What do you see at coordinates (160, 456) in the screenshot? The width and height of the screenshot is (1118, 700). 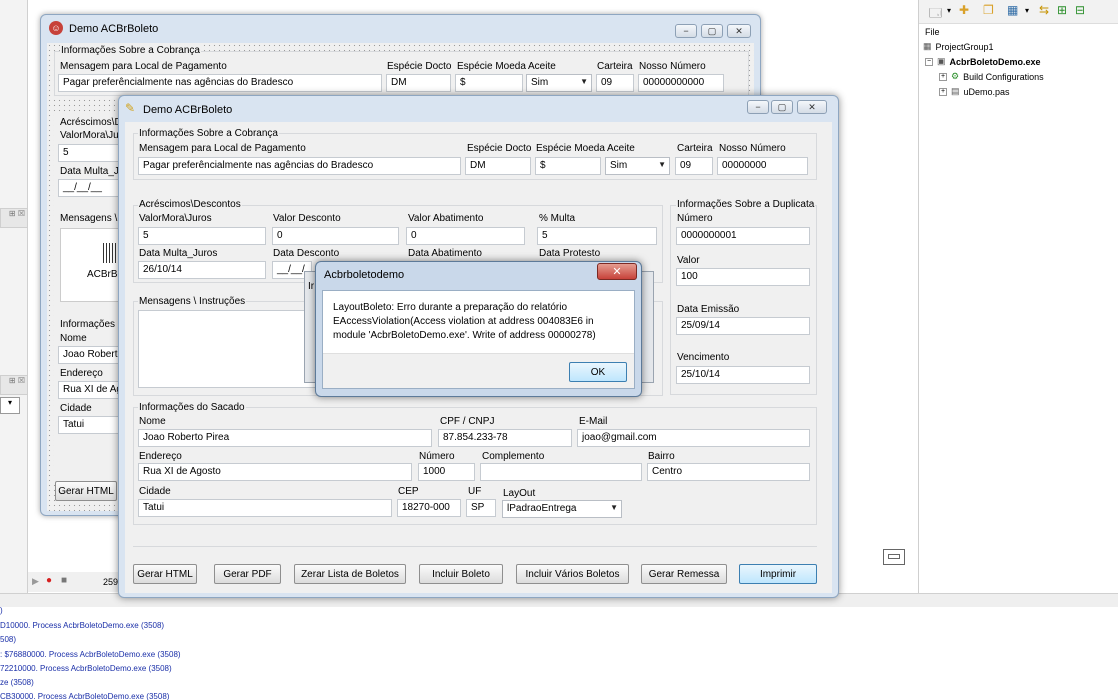 I see `front-endereco-label: Endereço` at bounding box center [160, 456].